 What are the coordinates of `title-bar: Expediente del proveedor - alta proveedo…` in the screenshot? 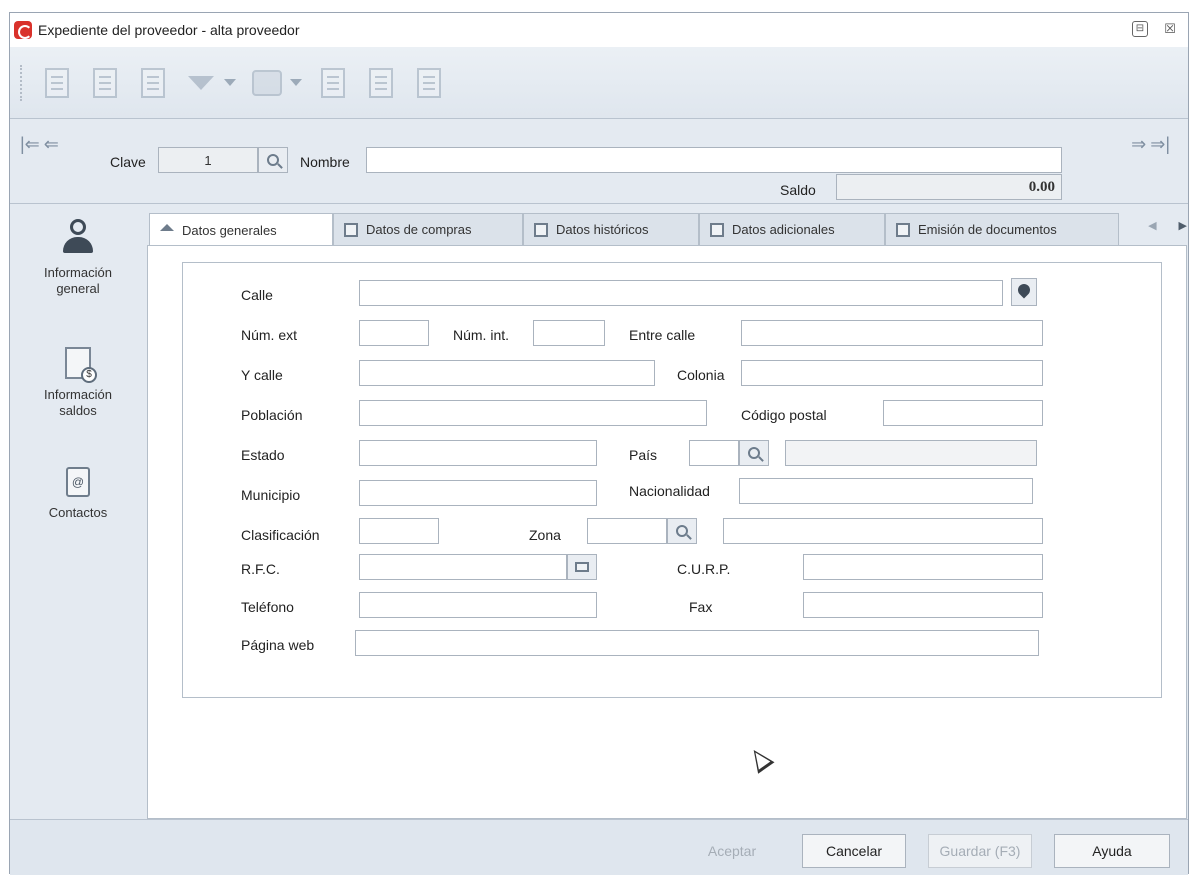 It's located at (599, 30).